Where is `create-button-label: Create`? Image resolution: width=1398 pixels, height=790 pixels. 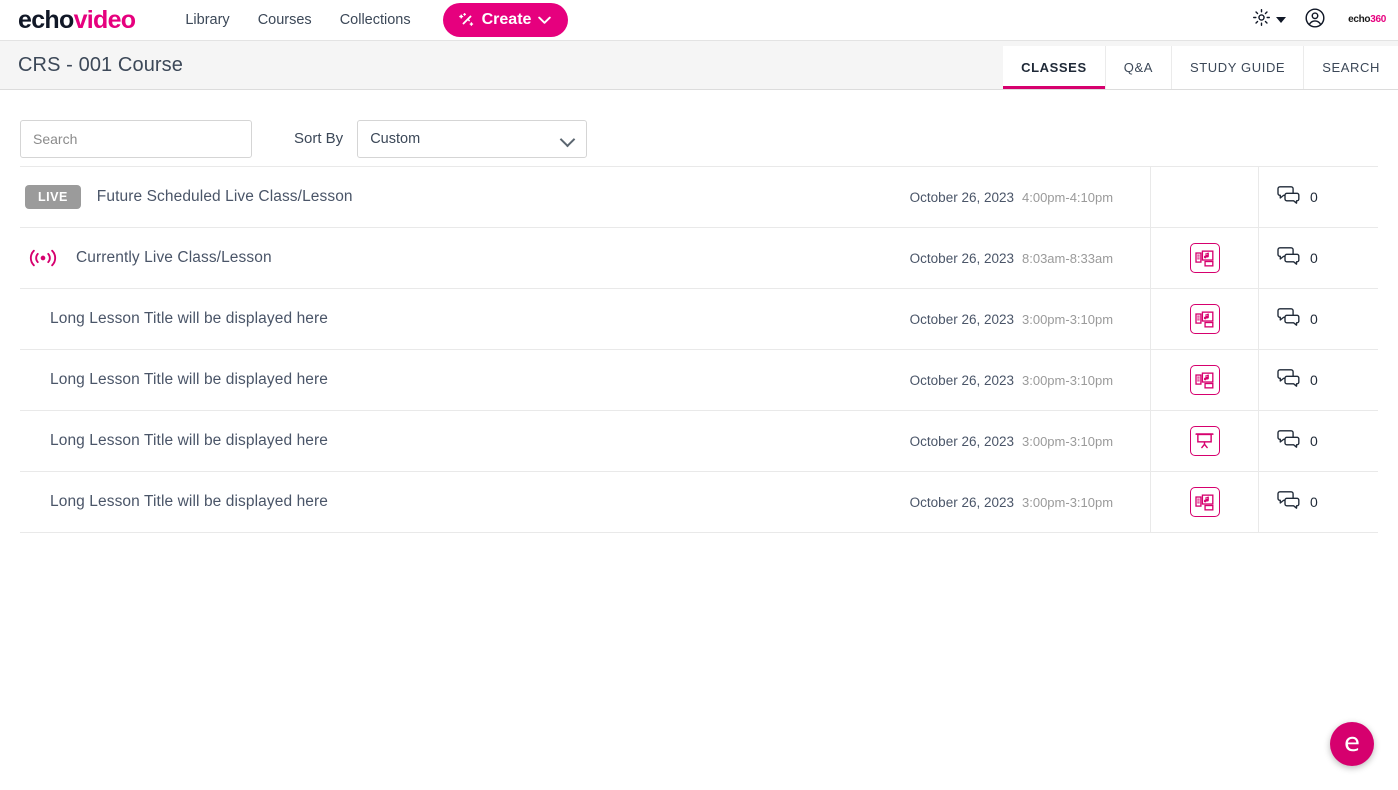
create-button-label: Create is located at coordinates (506, 19).